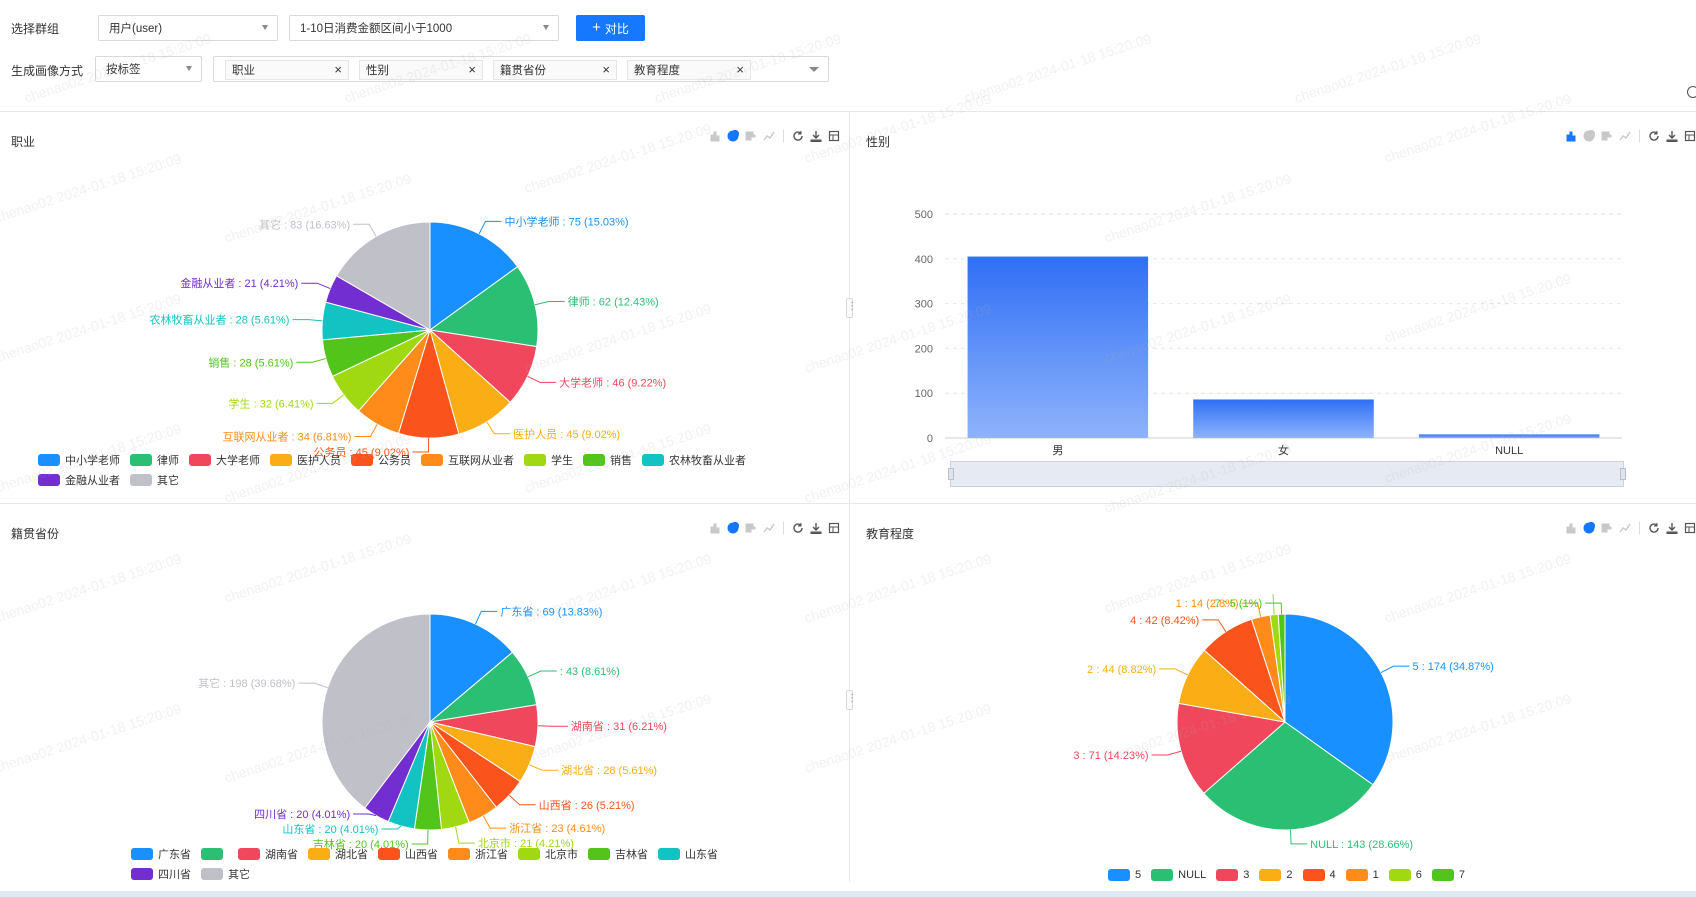 This screenshot has width=1696, height=897. I want to click on tag-item: 籍贯省份 ×, so click(555, 70).